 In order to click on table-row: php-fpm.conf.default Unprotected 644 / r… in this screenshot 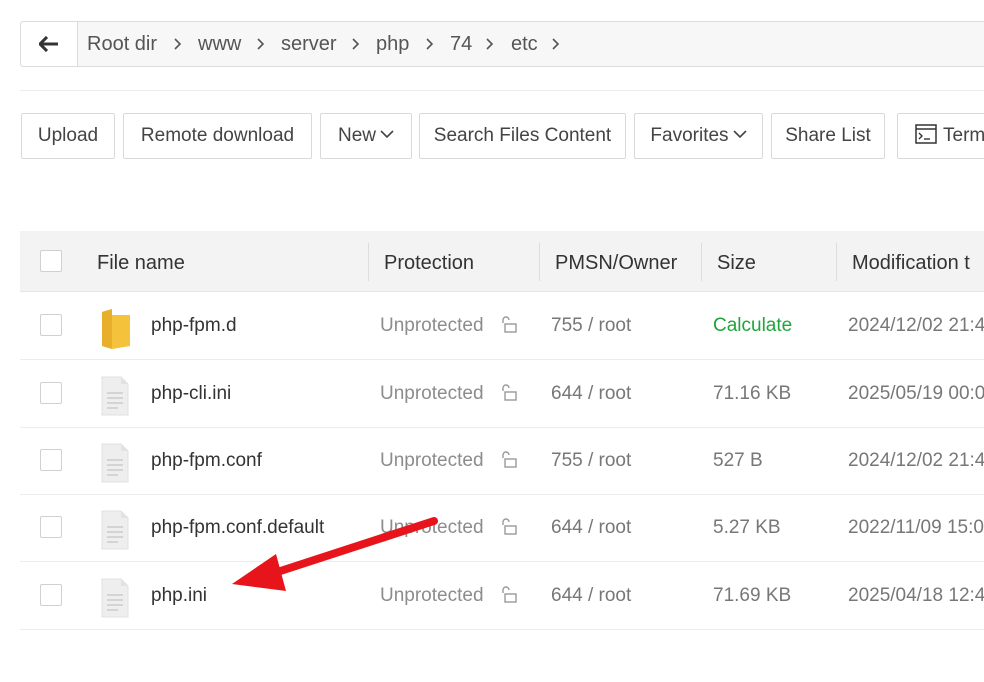, I will do `click(502, 528)`.